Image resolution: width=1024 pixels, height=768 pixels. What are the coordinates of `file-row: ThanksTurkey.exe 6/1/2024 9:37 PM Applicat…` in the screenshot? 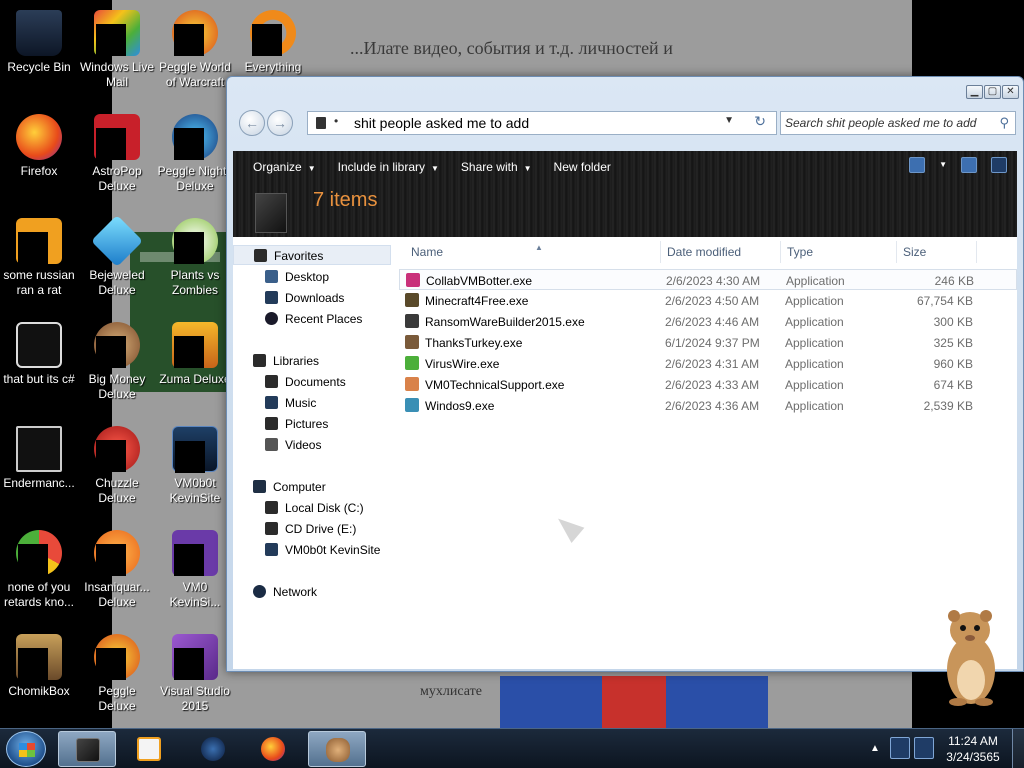 It's located at (708, 342).